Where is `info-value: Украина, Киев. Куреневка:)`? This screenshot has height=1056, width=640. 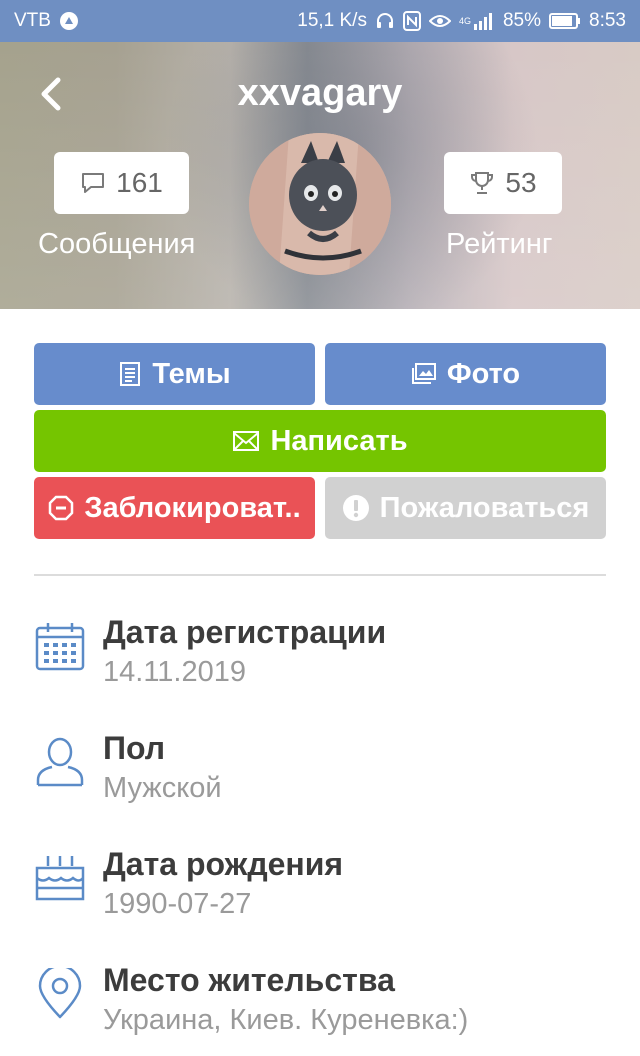
info-value: Украина, Киев. Куреневка:) is located at coordinates (286, 1020).